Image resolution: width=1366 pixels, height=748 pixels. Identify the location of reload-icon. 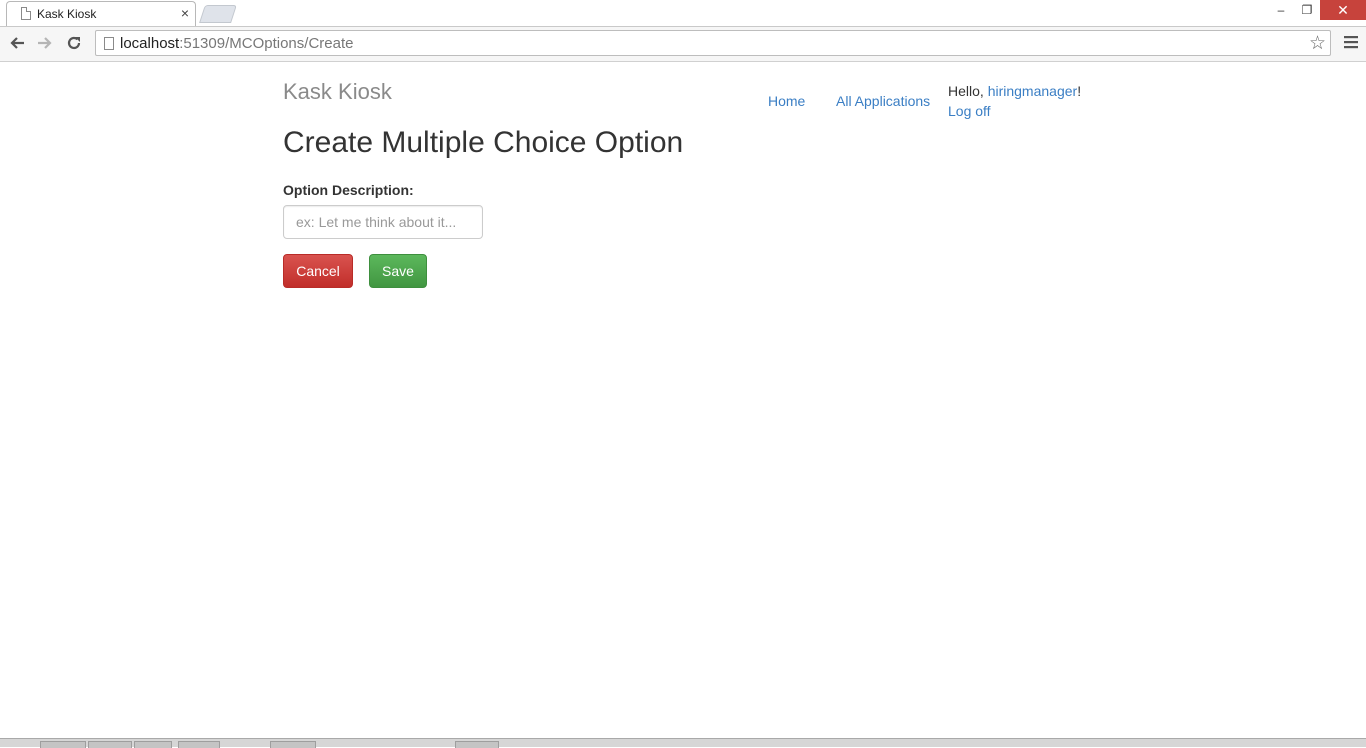
(74, 43).